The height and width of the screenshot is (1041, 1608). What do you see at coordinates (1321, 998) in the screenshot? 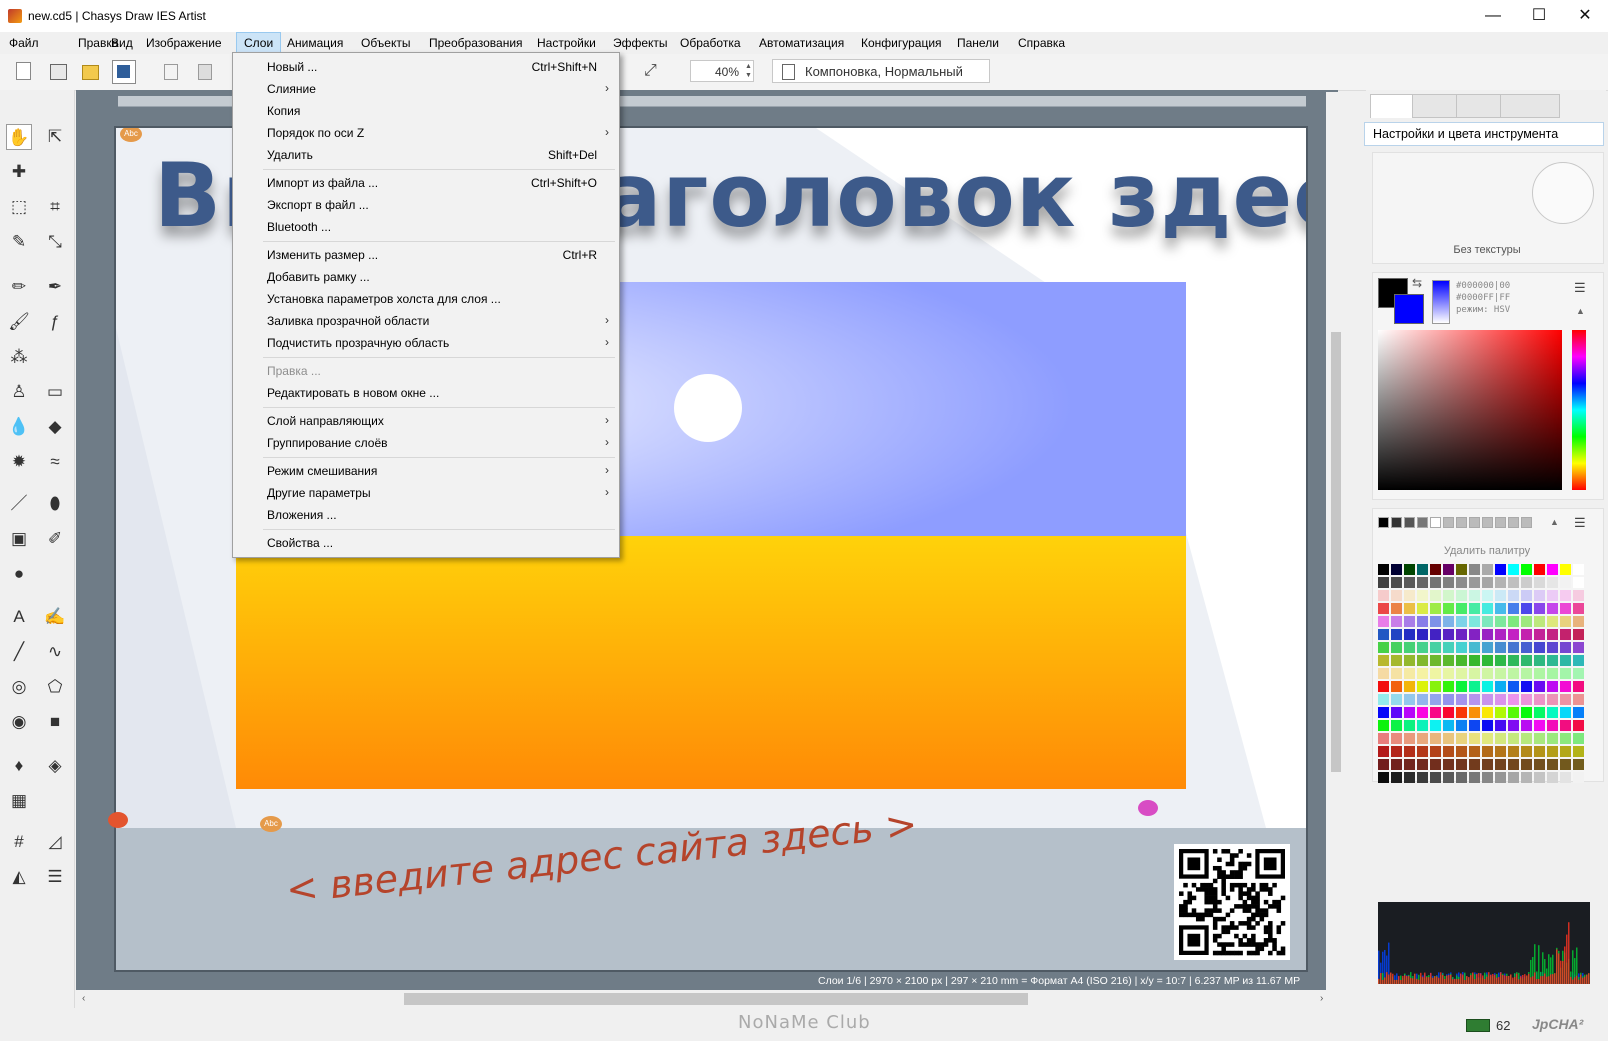
I see `scroll-right-icon: ›` at bounding box center [1321, 998].